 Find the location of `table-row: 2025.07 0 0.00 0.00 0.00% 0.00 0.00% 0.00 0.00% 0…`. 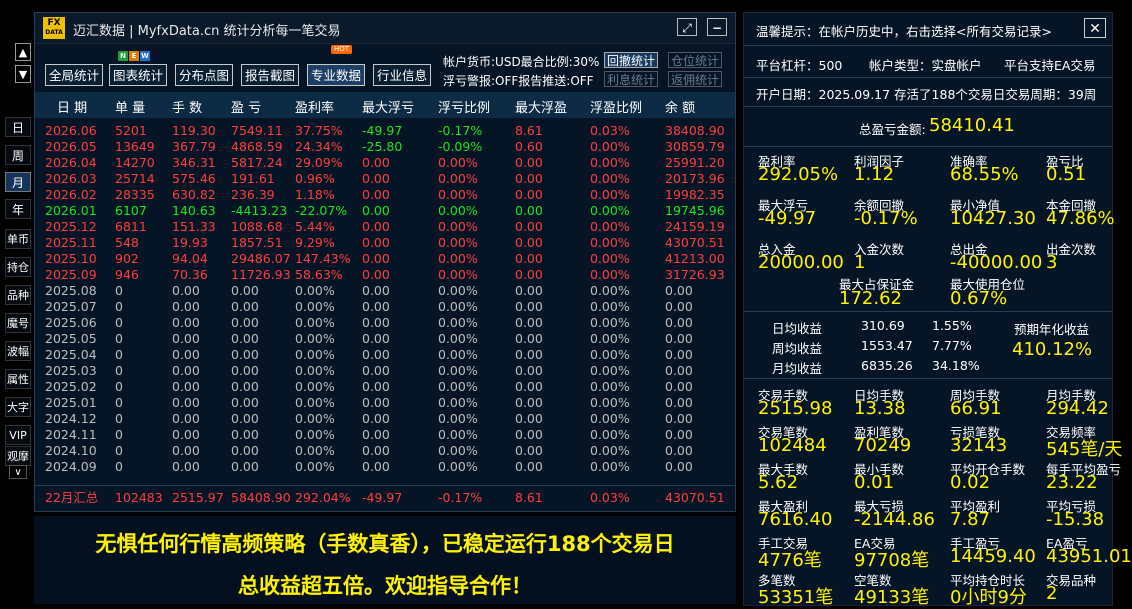

table-row: 2025.07 0 0.00 0.00 0.00% 0.00 0.00% 0.00 0.00% 0… is located at coordinates (385, 307).